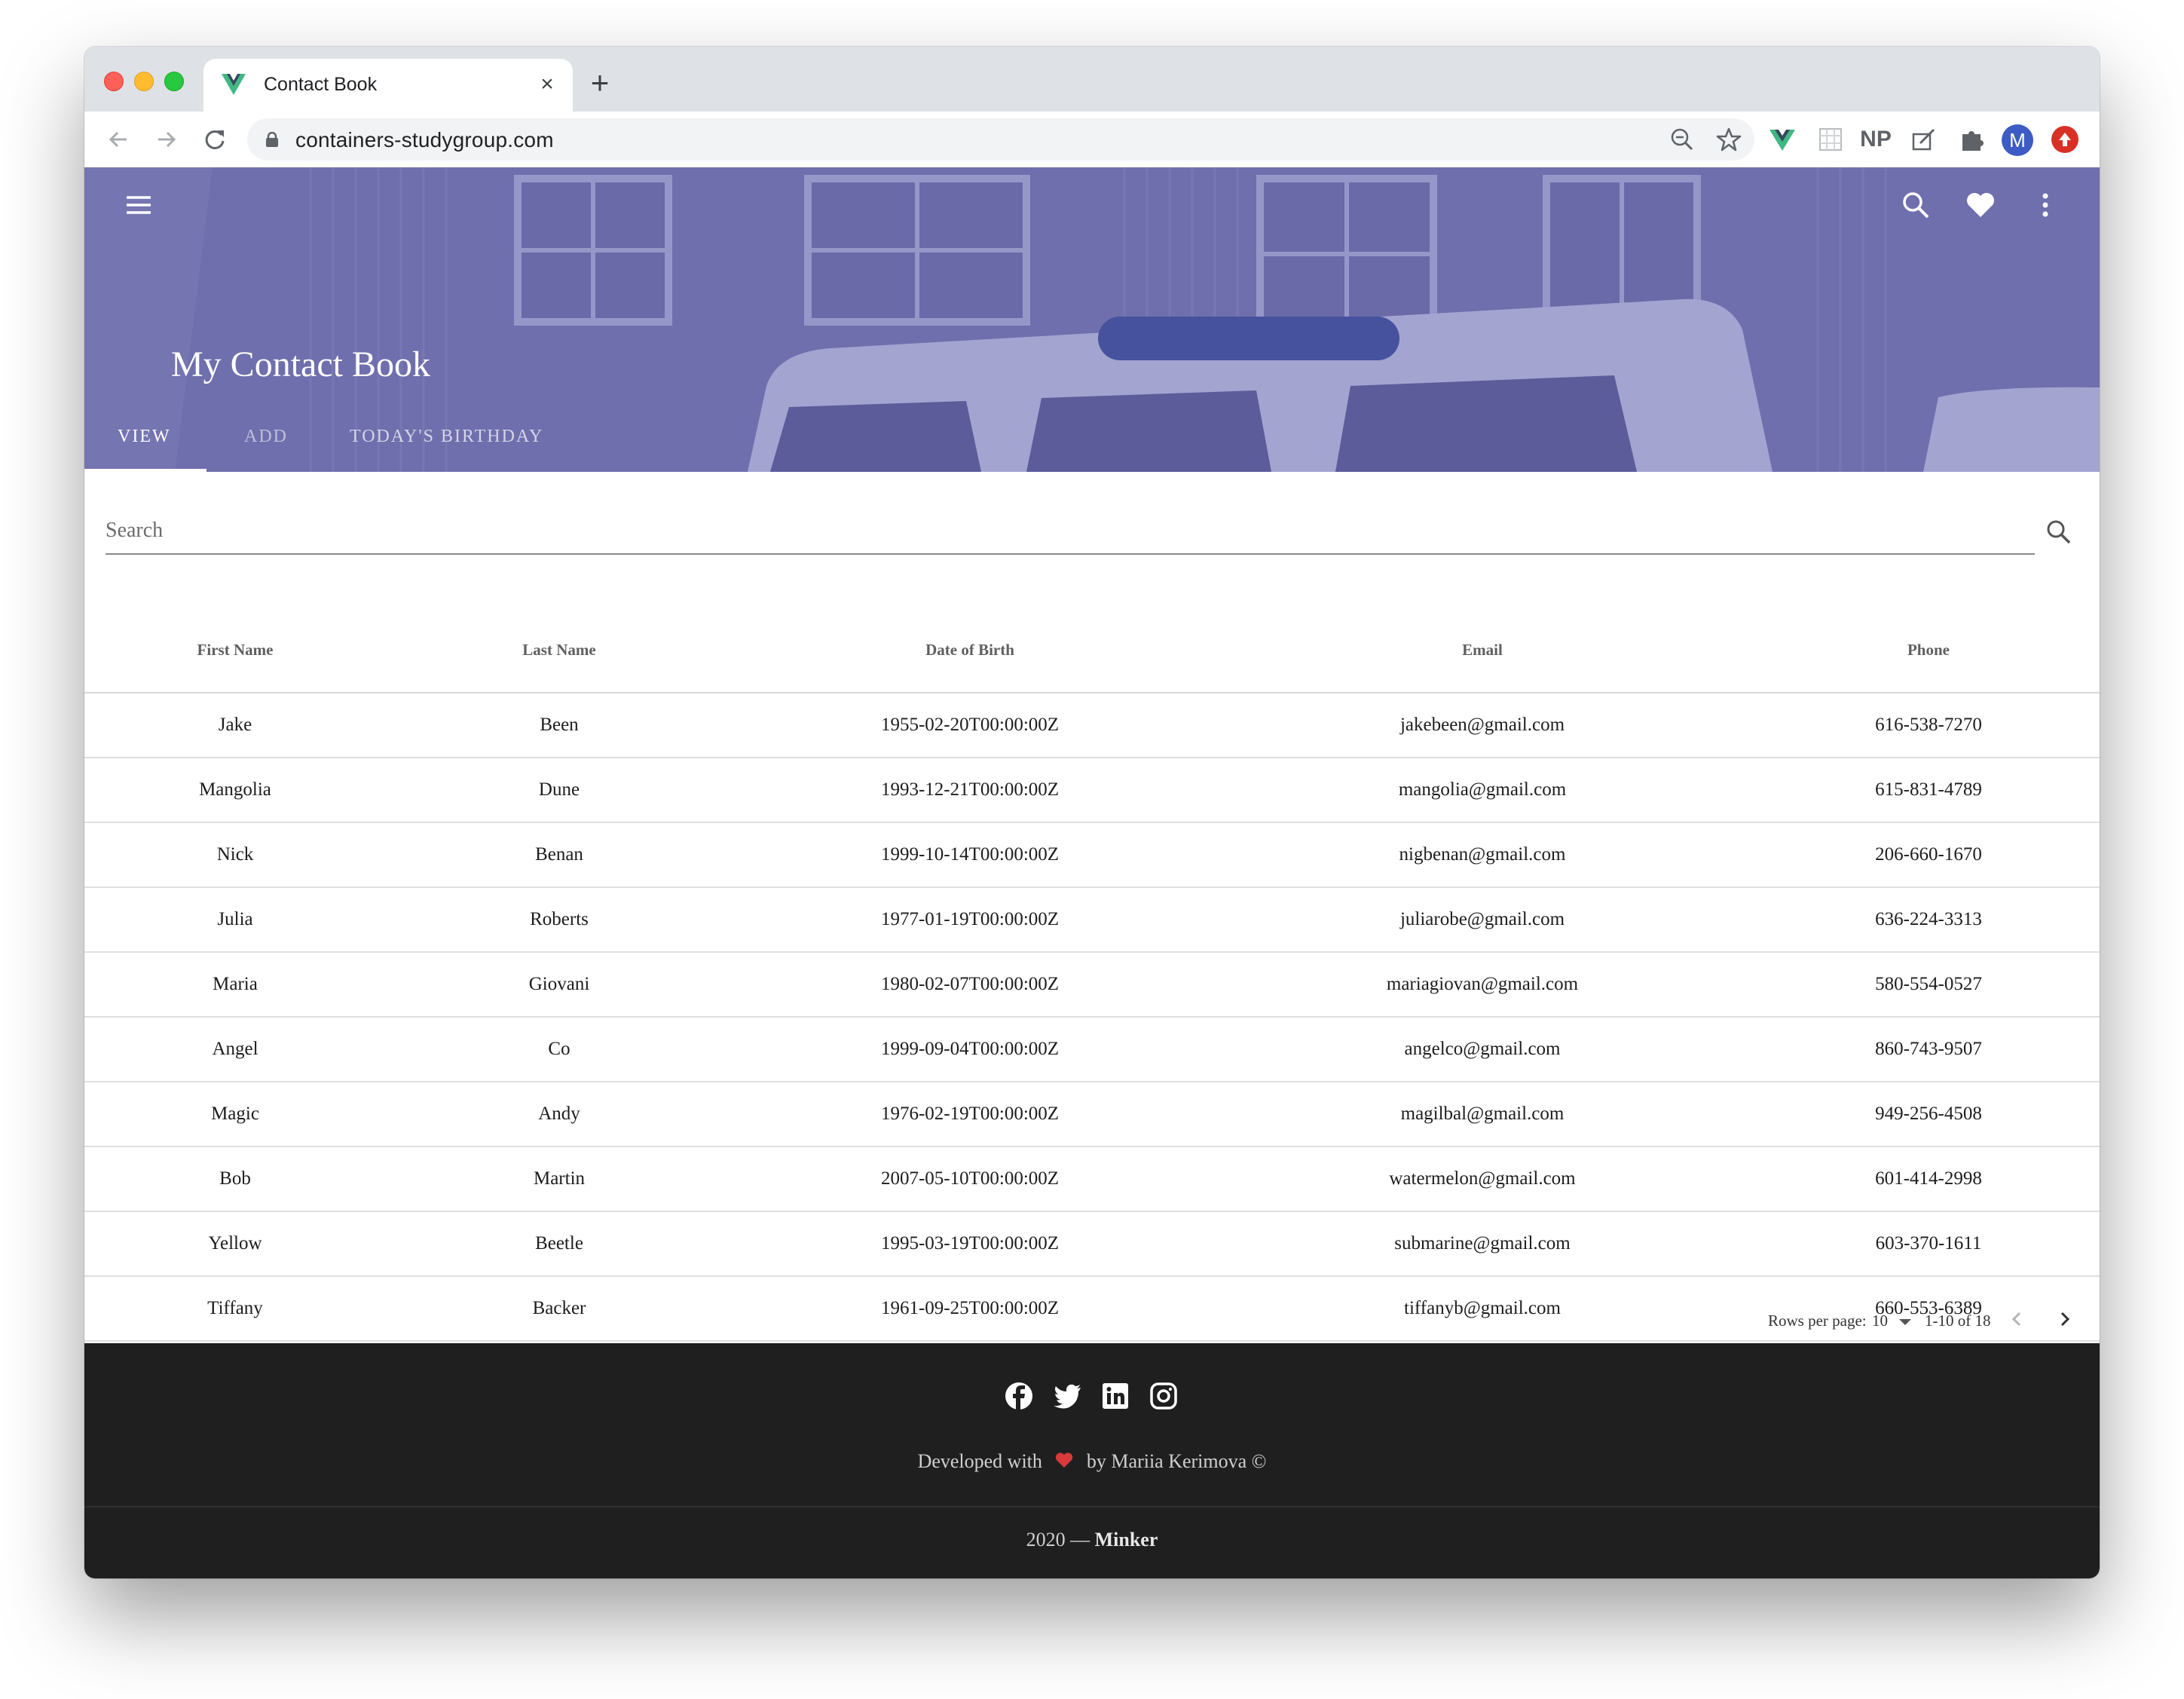  What do you see at coordinates (1729, 140) in the screenshot?
I see `bookmark-star-icon` at bounding box center [1729, 140].